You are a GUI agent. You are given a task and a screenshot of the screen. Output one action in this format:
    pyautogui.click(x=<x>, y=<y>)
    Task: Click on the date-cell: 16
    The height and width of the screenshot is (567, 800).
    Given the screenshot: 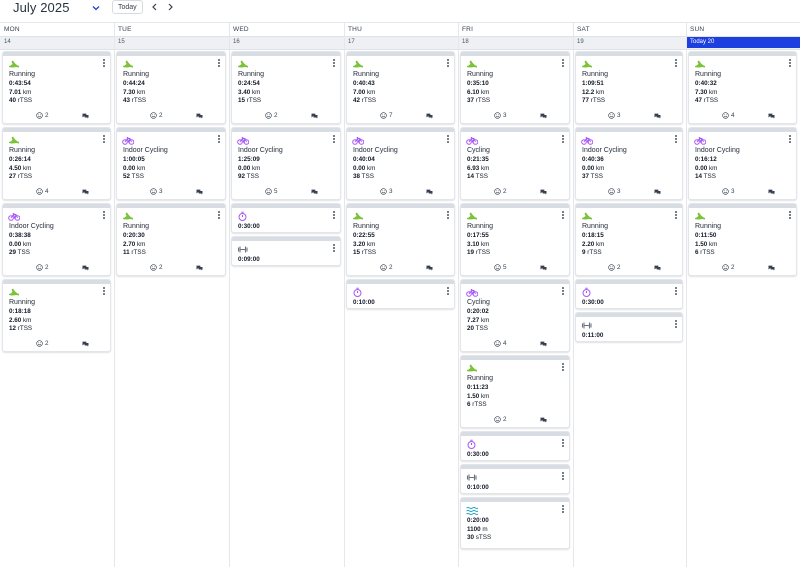 What is the action you would take?
    pyautogui.click(x=286, y=42)
    